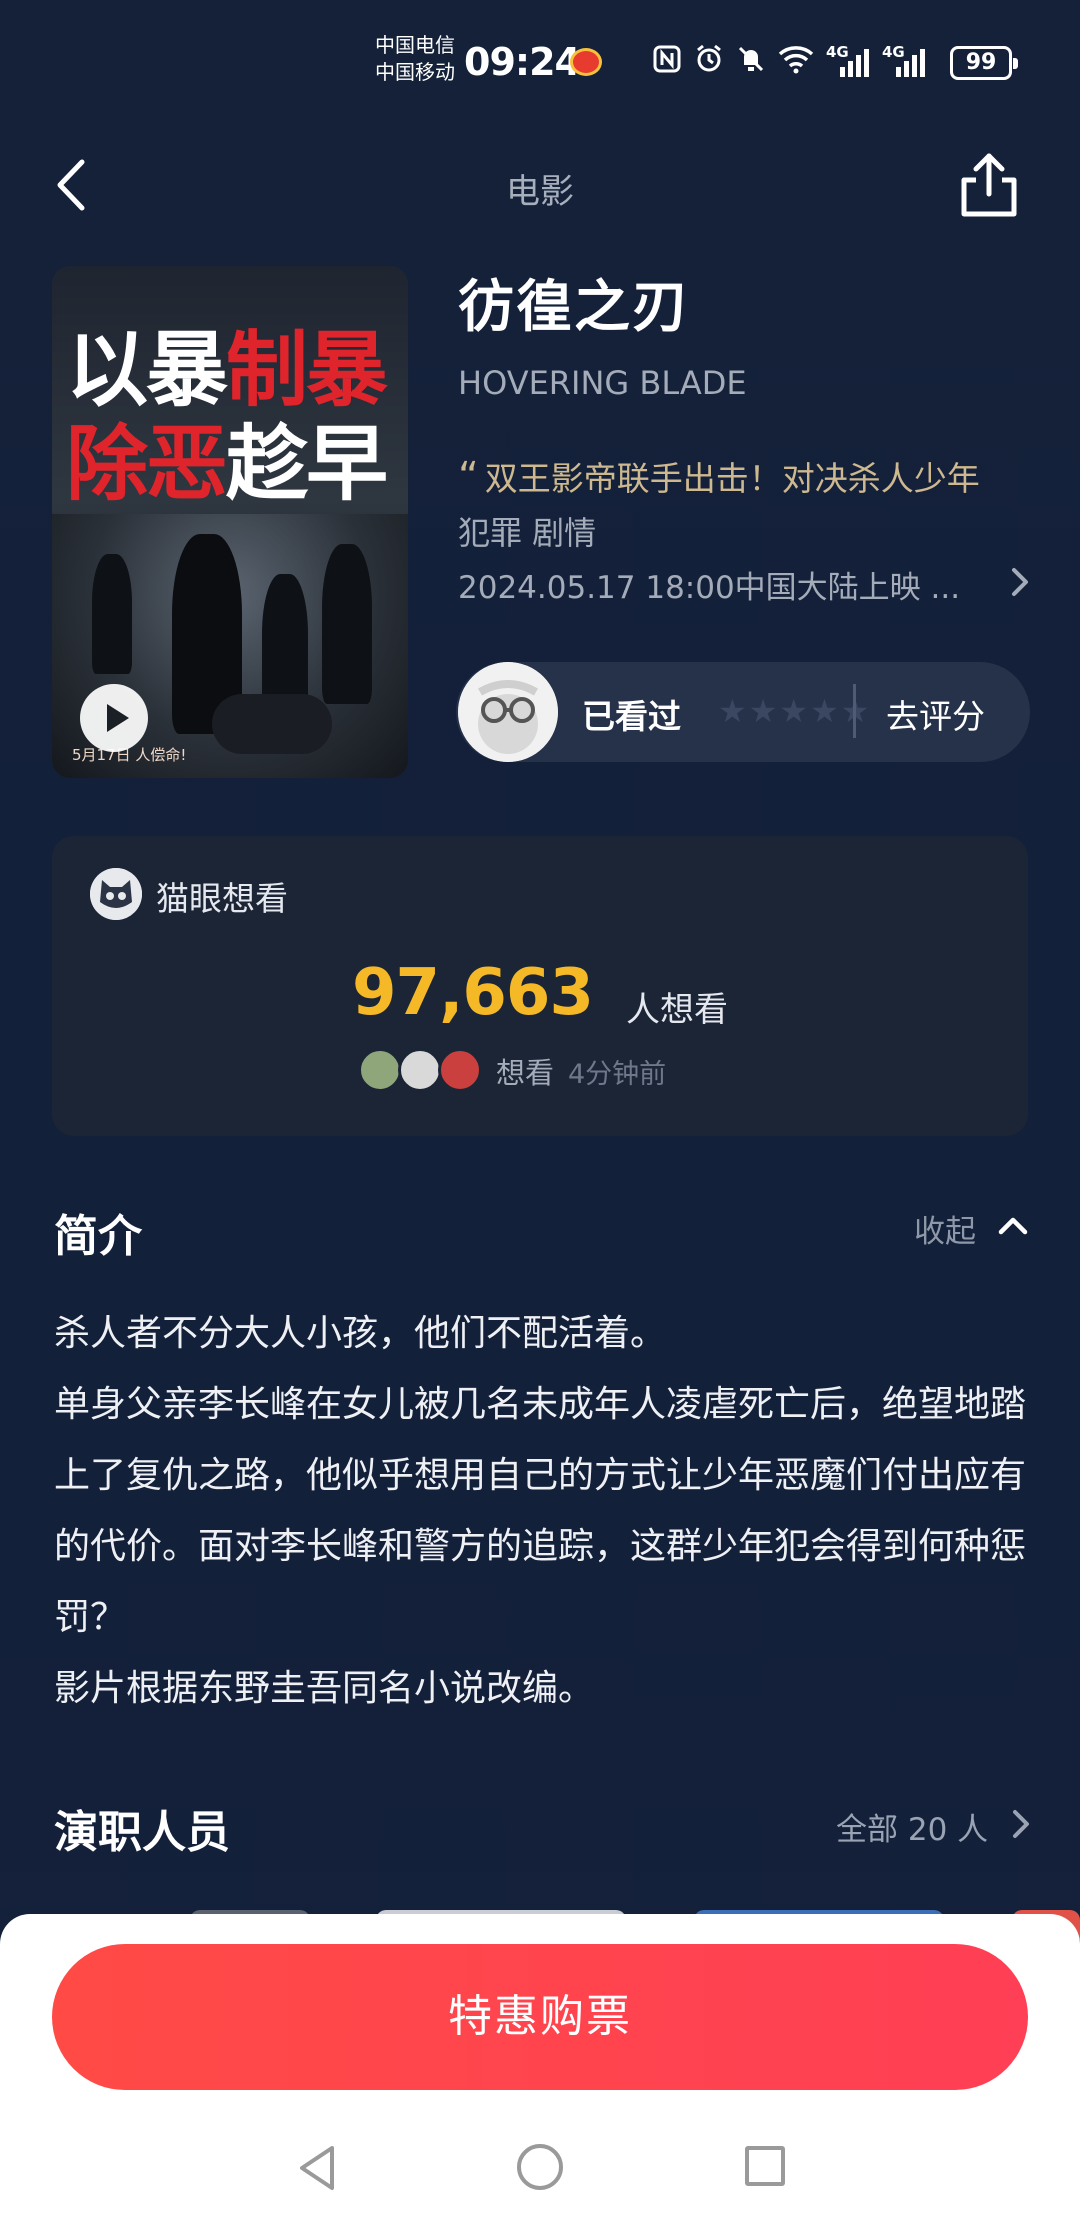  What do you see at coordinates (677, 1010) in the screenshot?
I see `want-count-suffix: 人想看` at bounding box center [677, 1010].